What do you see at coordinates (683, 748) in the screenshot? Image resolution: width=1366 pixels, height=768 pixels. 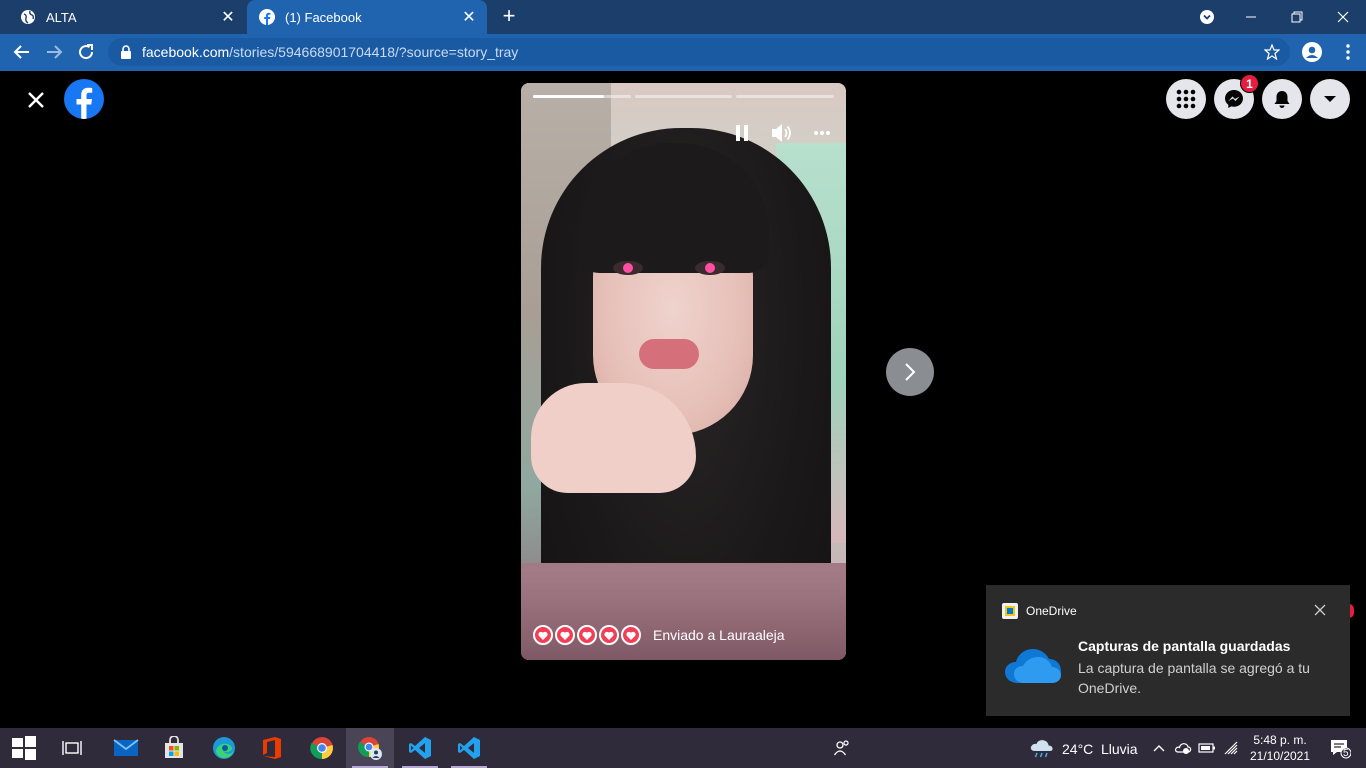 I see `windows-taskbar: 24°C Lluvia` at bounding box center [683, 748].